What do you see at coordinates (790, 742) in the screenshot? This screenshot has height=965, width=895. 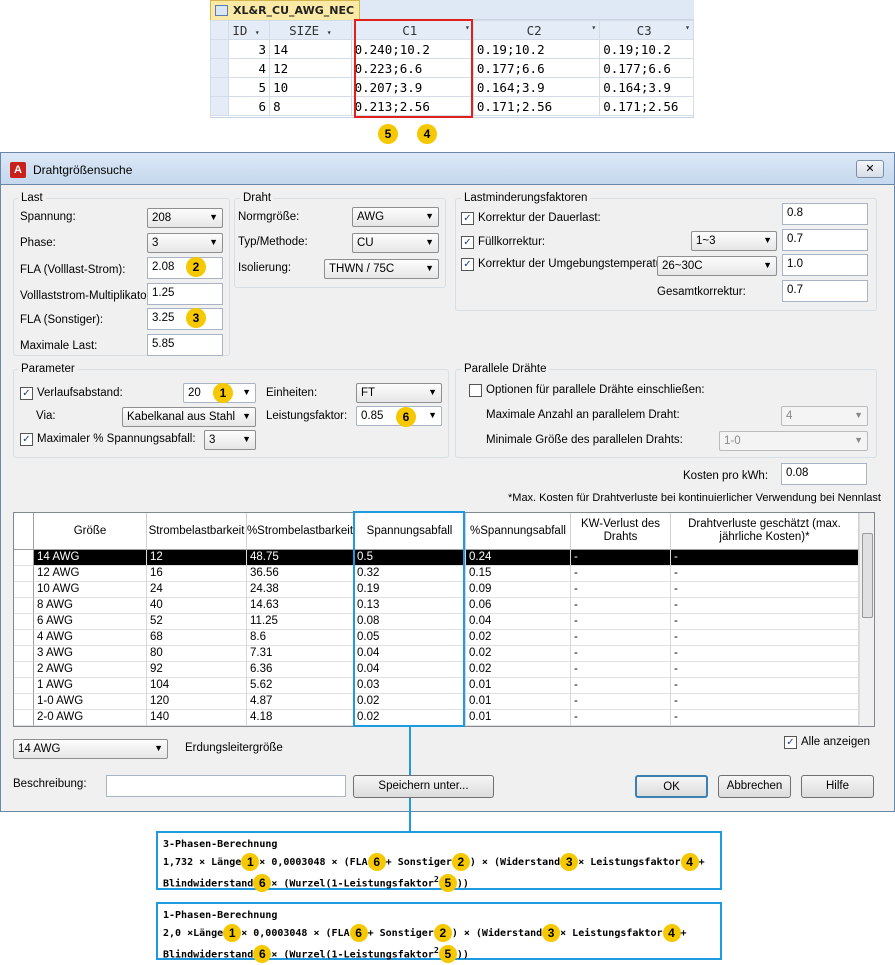 I see `alle-anzeigen-checkbox: ✓` at bounding box center [790, 742].